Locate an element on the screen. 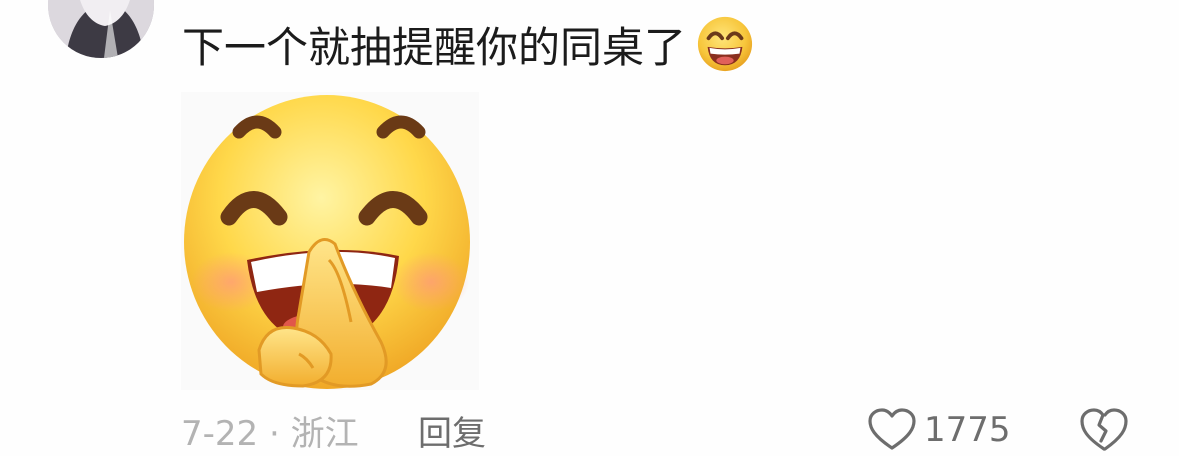  comment-text: 下一个就抽提醒你的同桌了 is located at coordinates (468, 44).